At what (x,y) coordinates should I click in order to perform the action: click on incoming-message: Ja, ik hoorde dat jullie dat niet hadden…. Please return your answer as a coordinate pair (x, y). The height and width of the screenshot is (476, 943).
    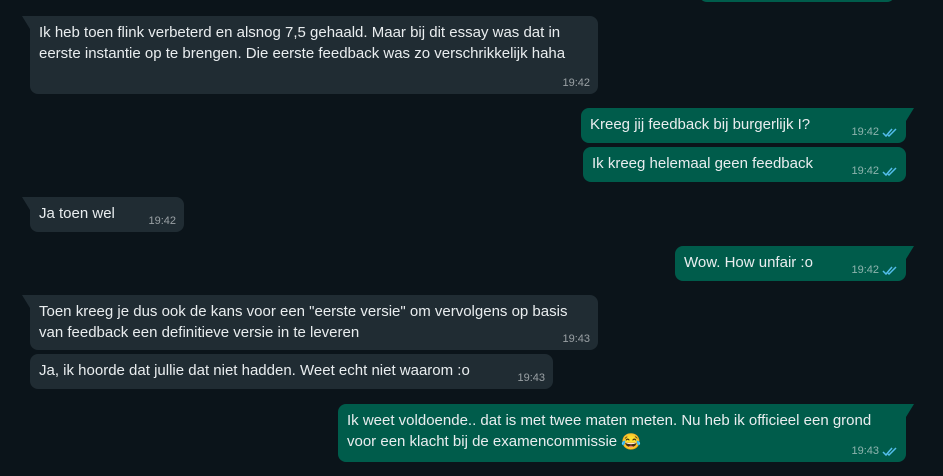
    Looking at the image, I should click on (291, 371).